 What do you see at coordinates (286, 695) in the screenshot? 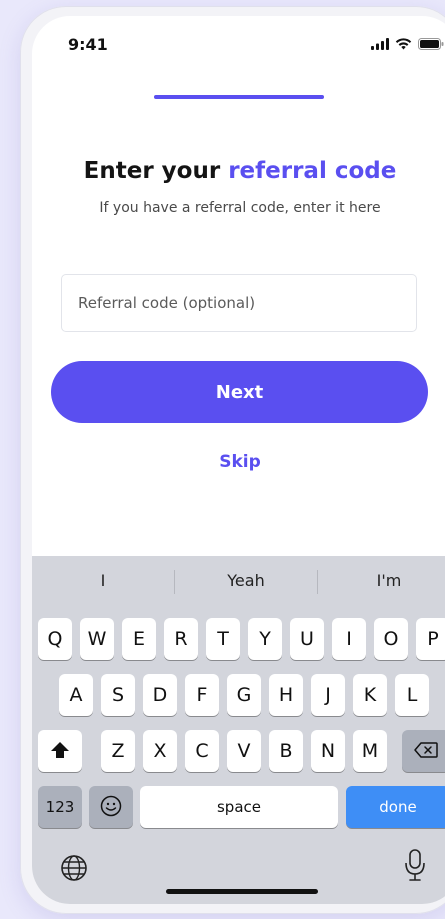
I see `key-h: H` at bounding box center [286, 695].